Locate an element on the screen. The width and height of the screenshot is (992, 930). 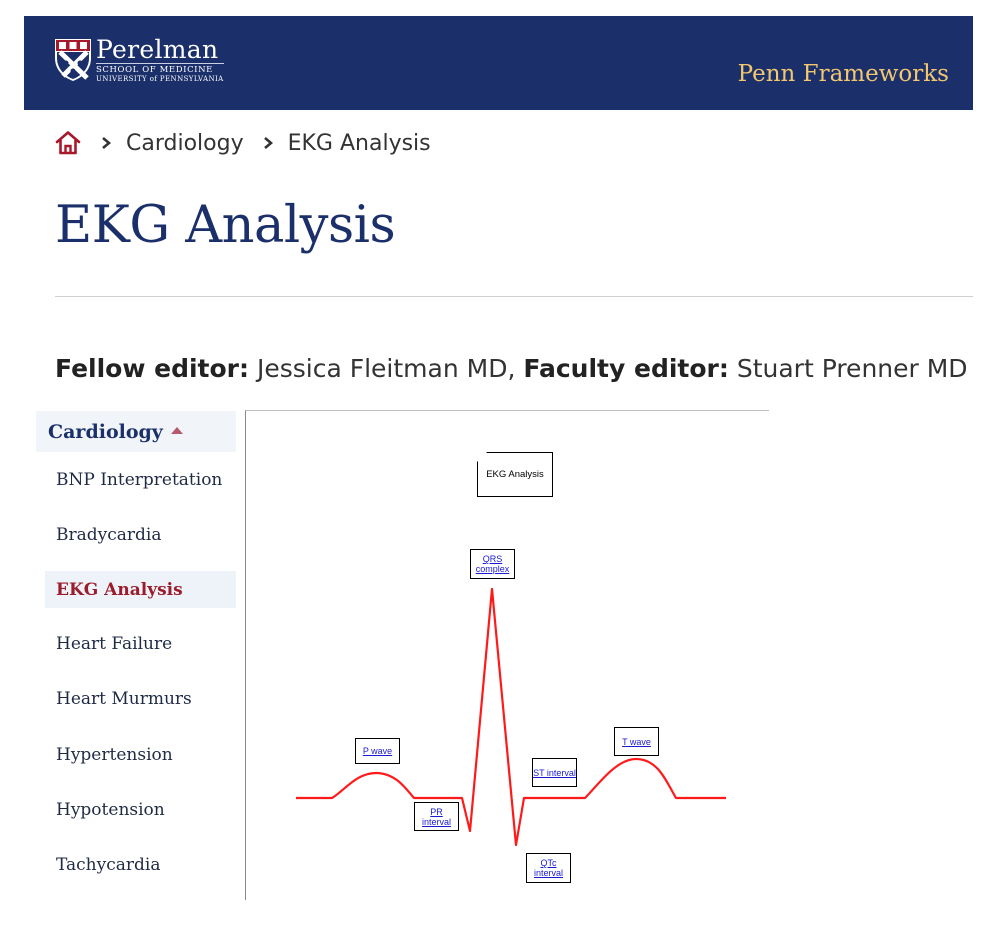
faculty-editor-name: Stuart Prenner MD is located at coordinates (852, 368).